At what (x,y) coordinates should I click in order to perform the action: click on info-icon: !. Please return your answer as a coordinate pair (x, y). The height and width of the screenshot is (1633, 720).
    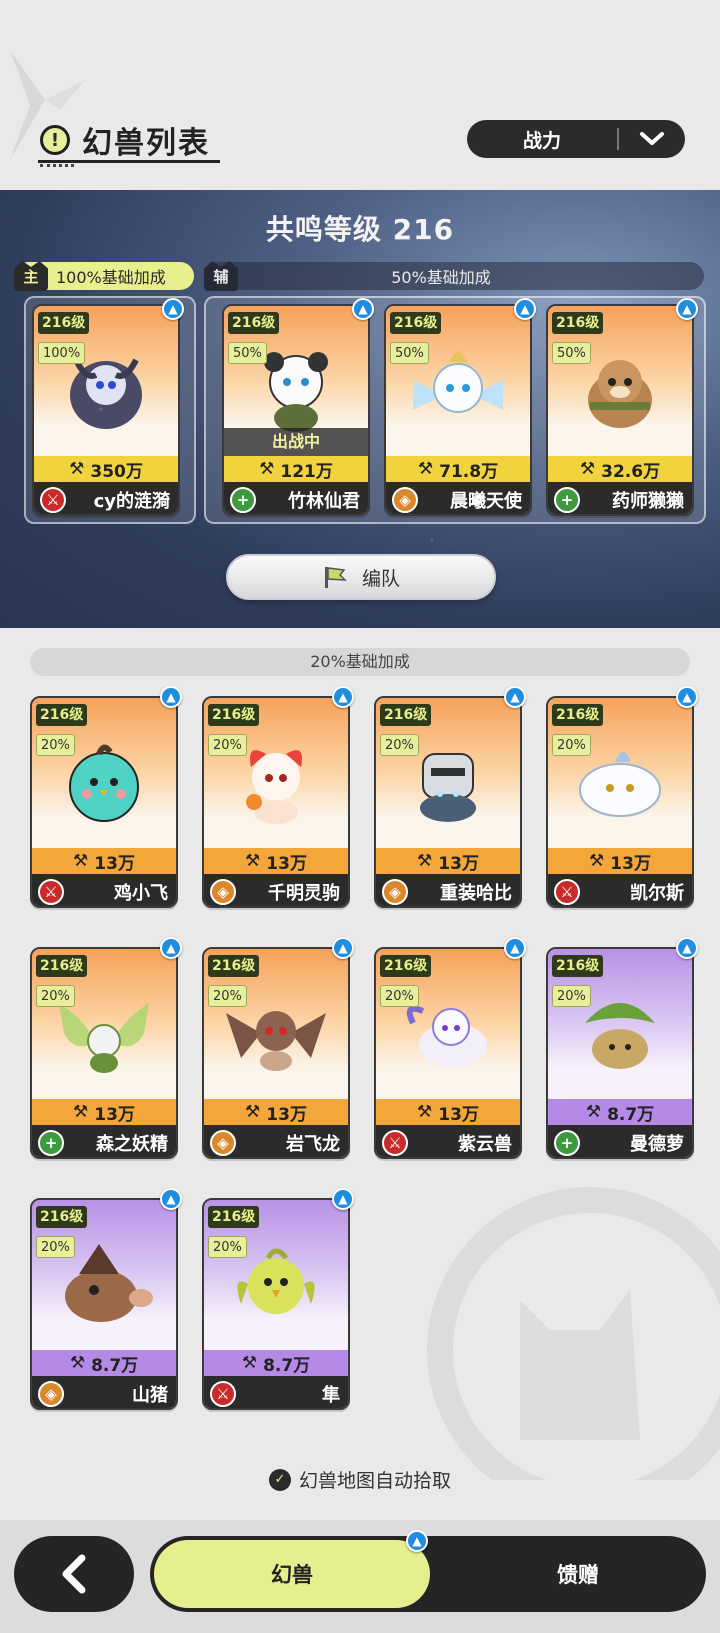
    Looking at the image, I should click on (55, 140).